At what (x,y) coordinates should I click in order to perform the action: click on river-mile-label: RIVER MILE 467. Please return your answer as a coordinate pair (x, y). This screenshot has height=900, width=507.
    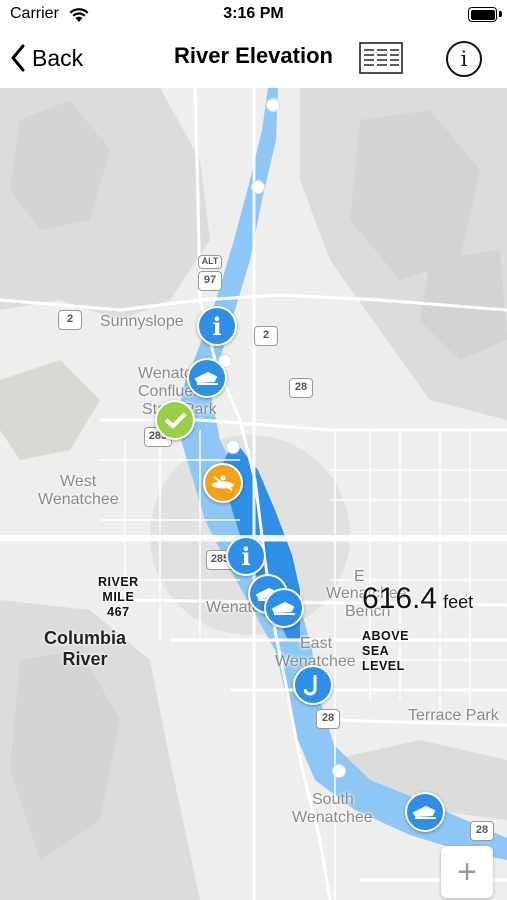
    Looking at the image, I should click on (118, 597).